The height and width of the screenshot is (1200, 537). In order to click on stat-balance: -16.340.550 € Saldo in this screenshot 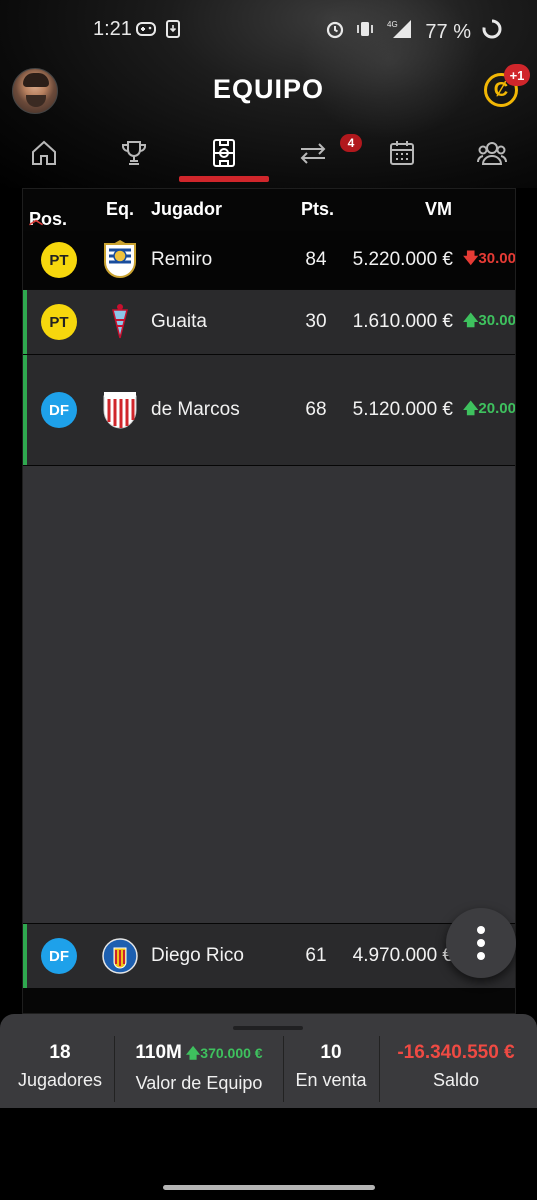, I will do `click(456, 1066)`.